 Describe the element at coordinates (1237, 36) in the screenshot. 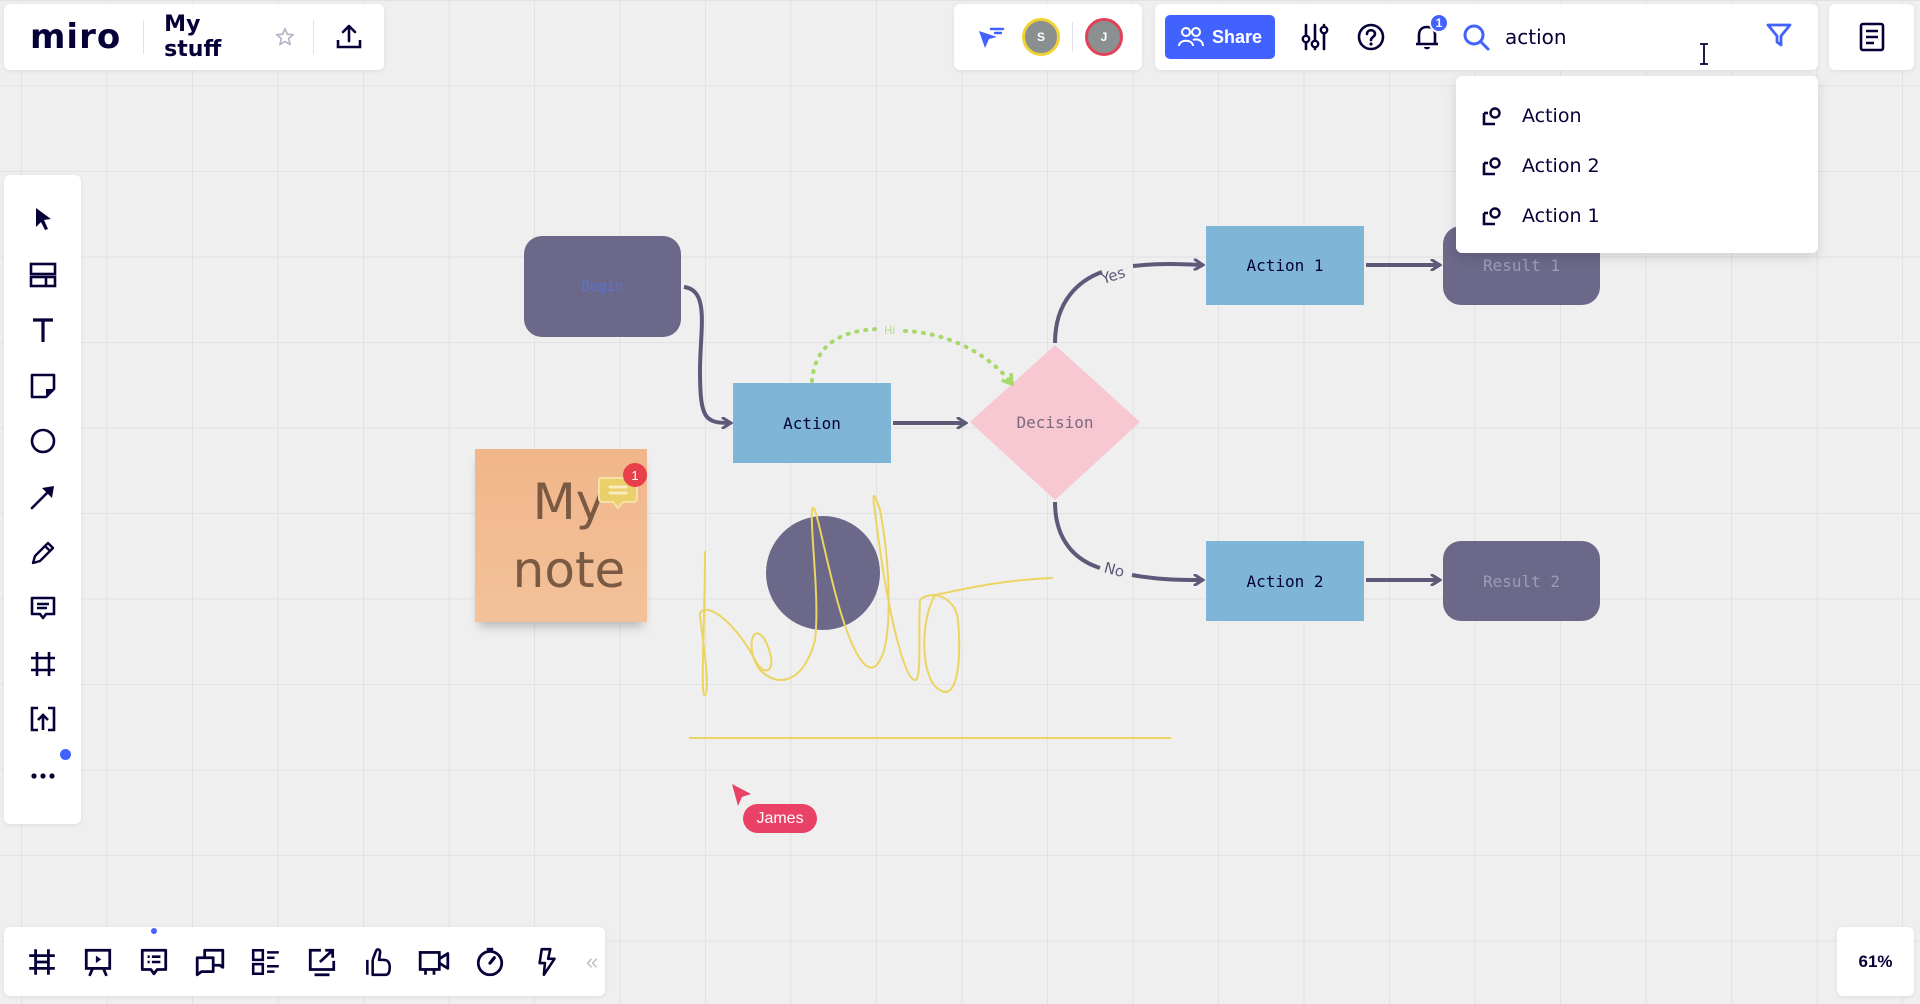

I see `share-button-label: Share` at that location.